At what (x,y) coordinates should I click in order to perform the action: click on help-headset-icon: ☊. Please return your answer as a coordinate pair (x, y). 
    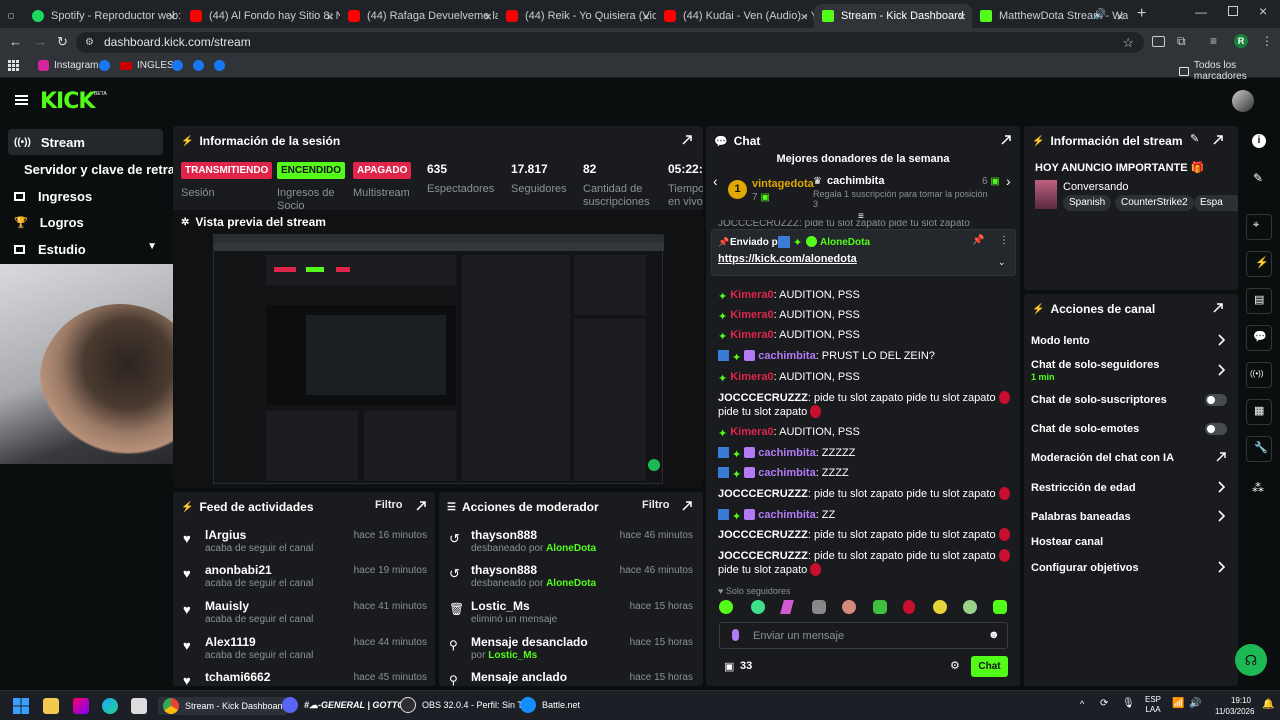
    Looking at the image, I should click on (1251, 660).